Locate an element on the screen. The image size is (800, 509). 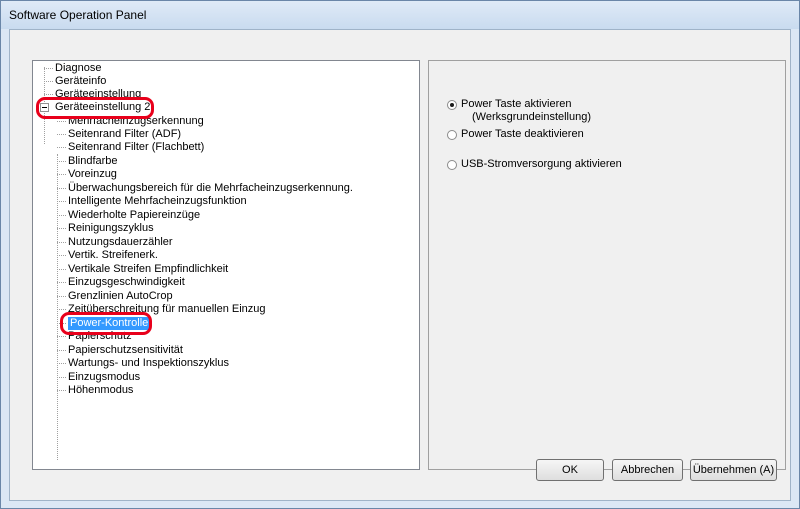
tree-item-grenzlinien-autocrop: Grenzlinien AutoCrop is located at coordinates (120, 296).